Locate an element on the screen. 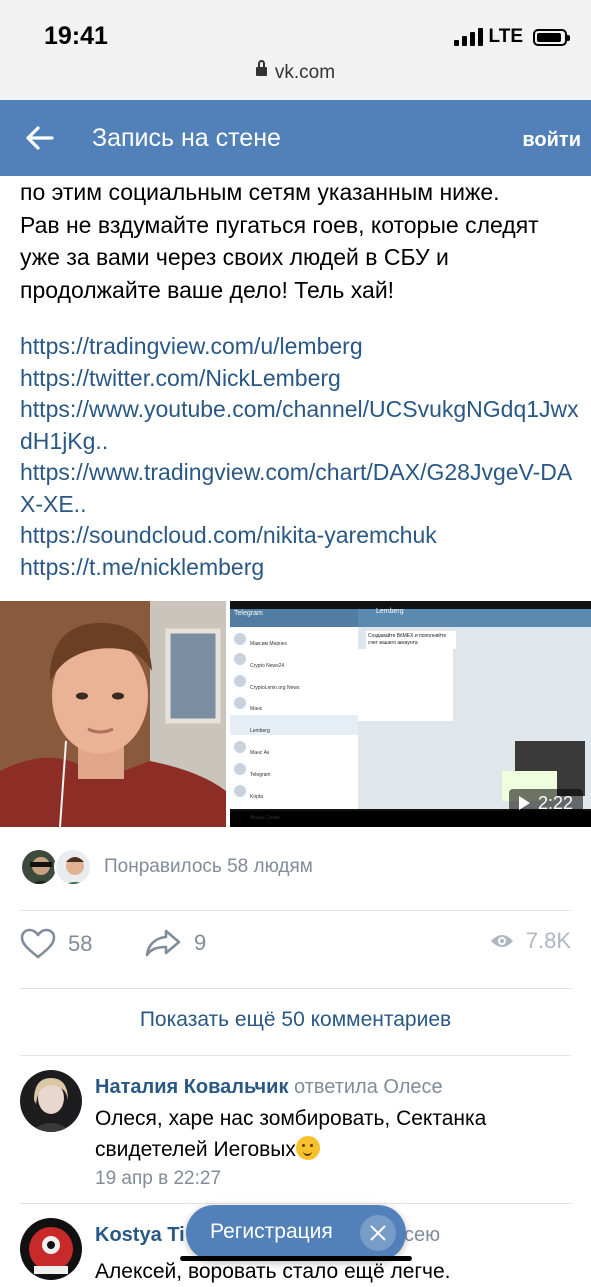 This screenshot has height=1287, width=591. video-app-title: Telegram is located at coordinates (248, 613).